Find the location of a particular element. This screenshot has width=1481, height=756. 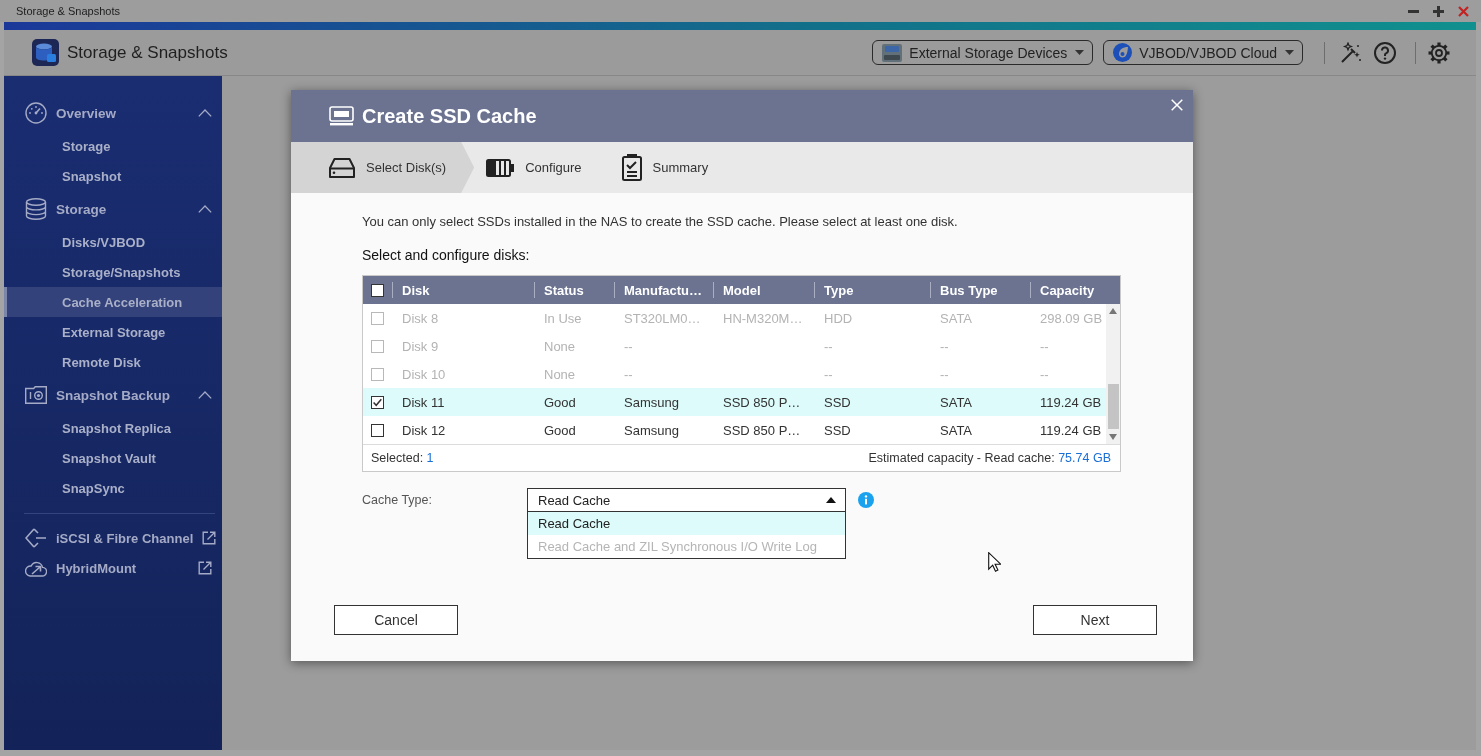

clipboard-check-icon is located at coordinates (631, 167).